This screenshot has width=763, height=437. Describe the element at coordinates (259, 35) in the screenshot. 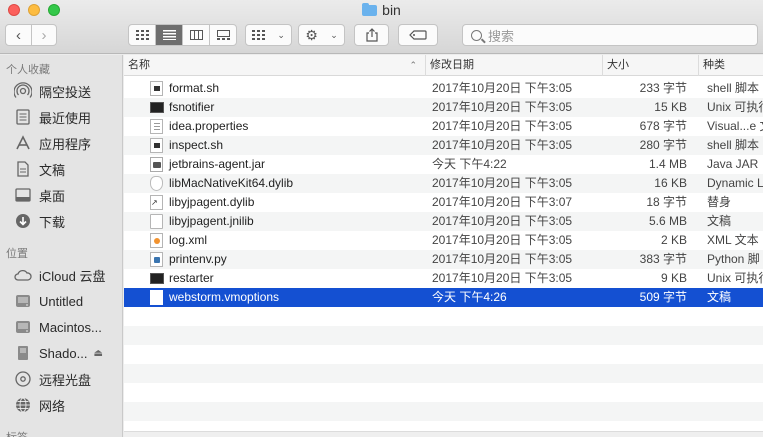

I see `arrange-icon` at that location.